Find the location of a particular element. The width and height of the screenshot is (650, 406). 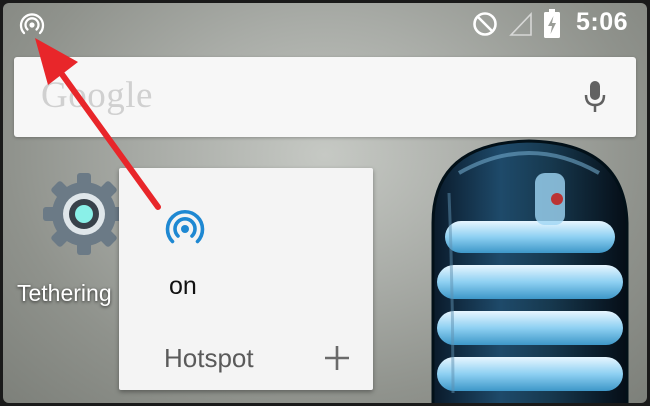

hotspot-widget-title: Hotspot is located at coordinates (209, 358).